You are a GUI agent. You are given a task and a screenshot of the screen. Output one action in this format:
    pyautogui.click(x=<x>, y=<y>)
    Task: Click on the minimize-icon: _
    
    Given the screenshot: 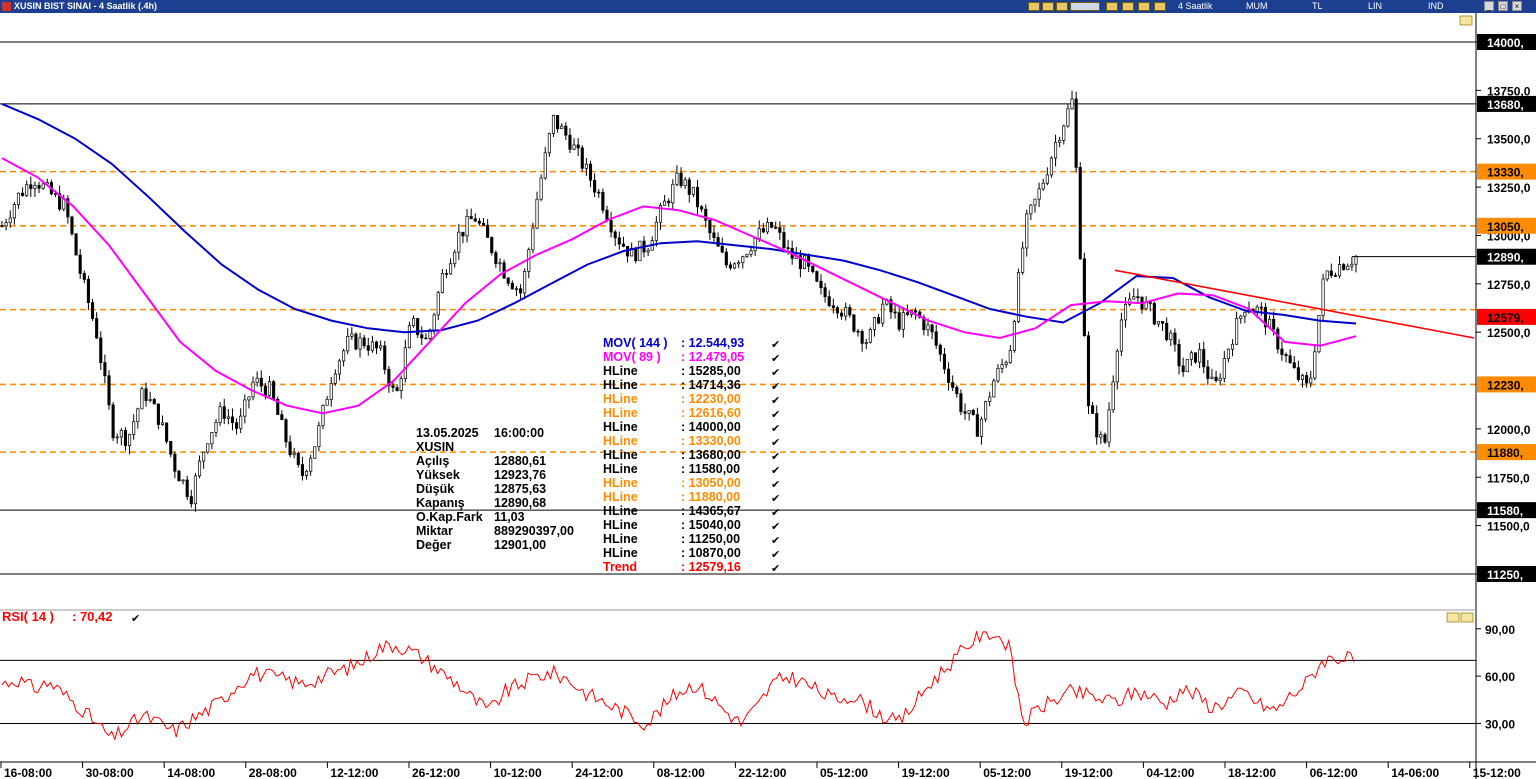 What is the action you would take?
    pyautogui.click(x=1489, y=6)
    